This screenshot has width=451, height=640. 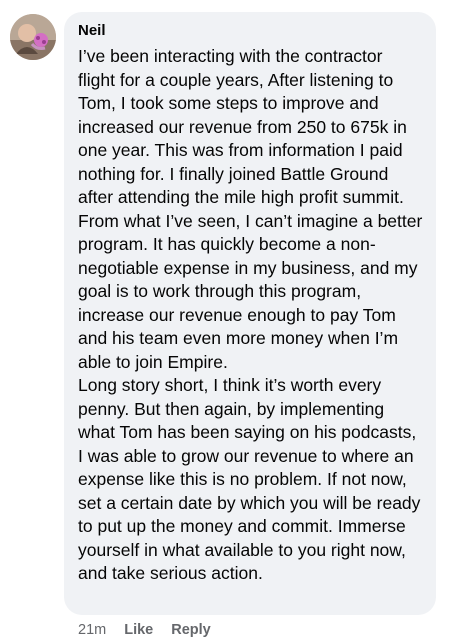 I want to click on comment-timestamp: 21m, so click(x=92, y=630).